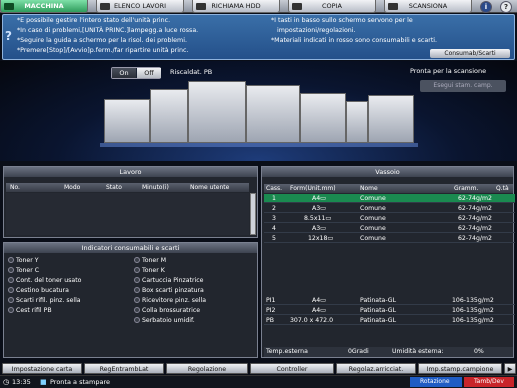 The image size is (517, 388). I want to click on consumable-pb-trim: Cest rifil PB, so click(30, 310).